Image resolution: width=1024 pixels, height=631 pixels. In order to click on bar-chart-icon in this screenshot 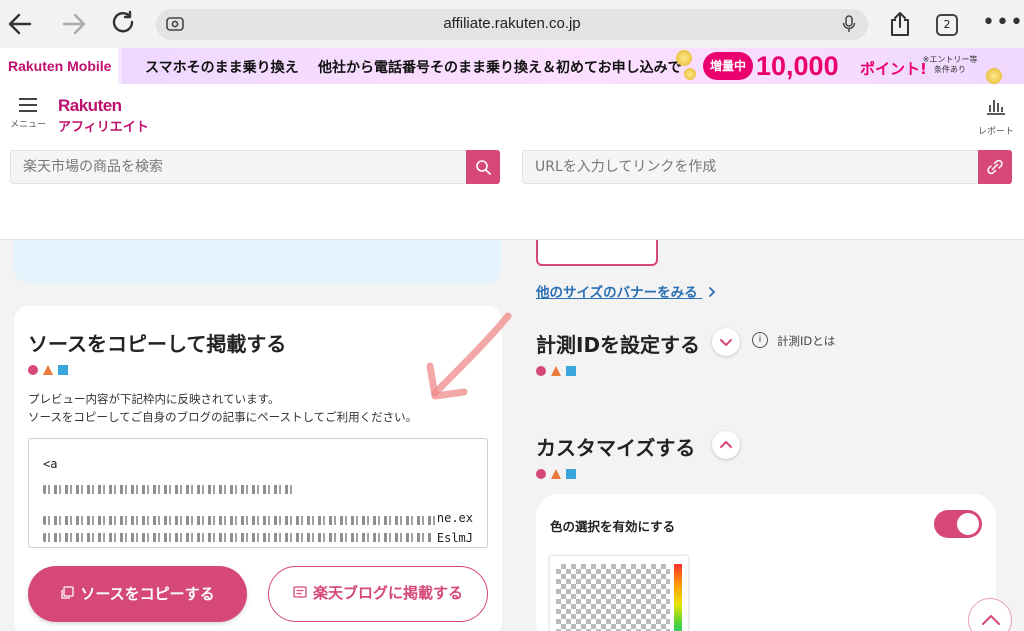, I will do `click(996, 107)`.